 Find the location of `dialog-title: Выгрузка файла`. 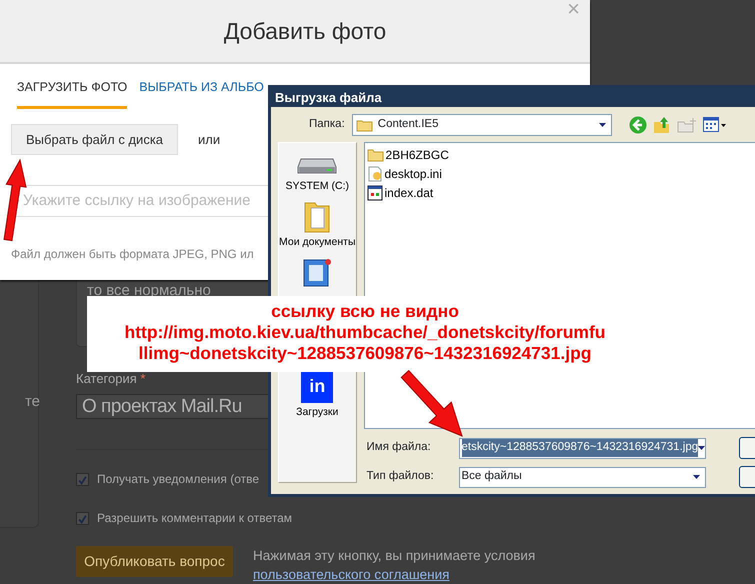

dialog-title: Выгрузка файла is located at coordinates (328, 97).